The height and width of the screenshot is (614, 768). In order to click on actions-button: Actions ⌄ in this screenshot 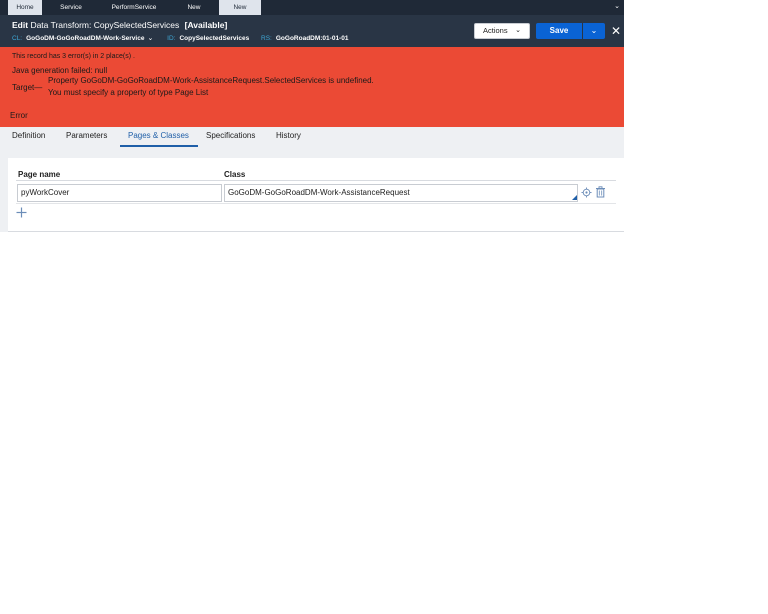, I will do `click(502, 31)`.